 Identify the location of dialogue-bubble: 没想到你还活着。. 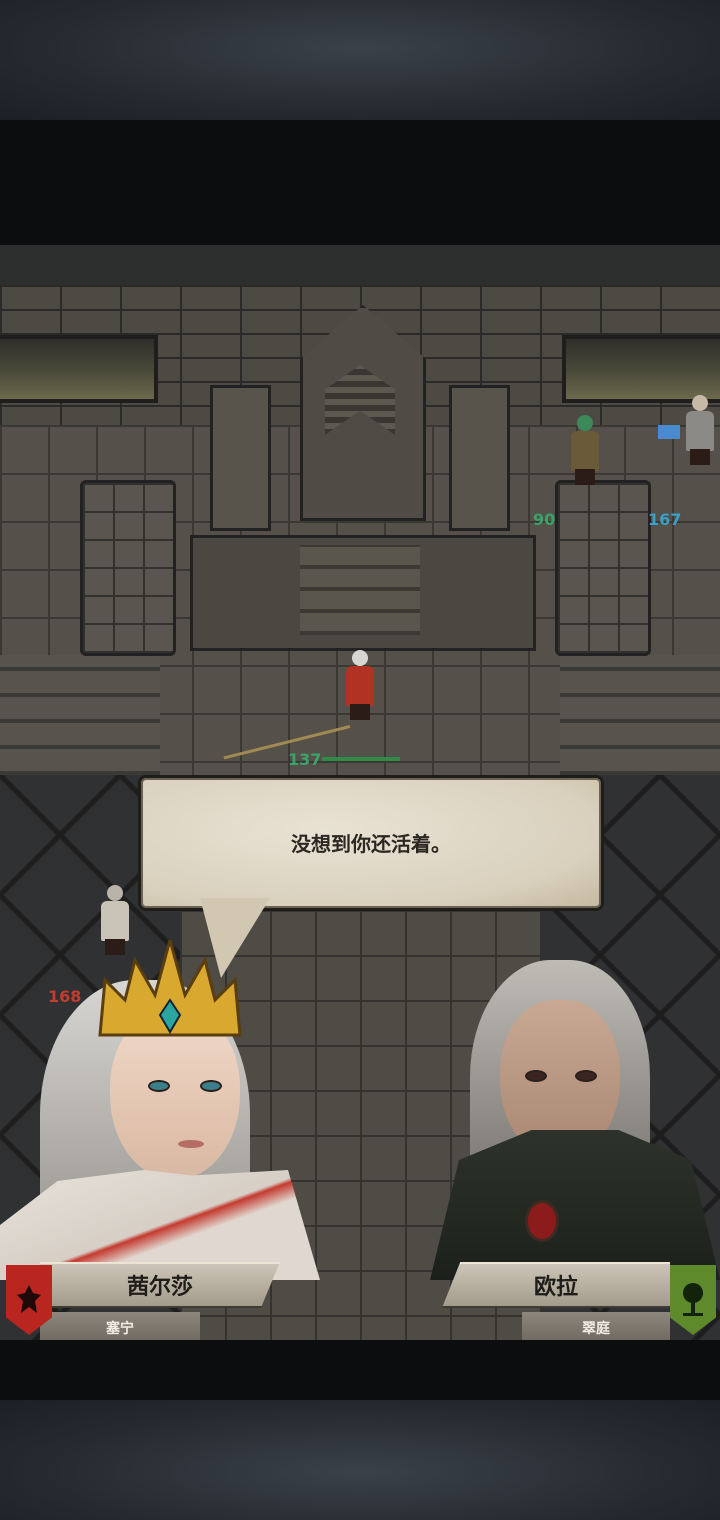
(371, 843).